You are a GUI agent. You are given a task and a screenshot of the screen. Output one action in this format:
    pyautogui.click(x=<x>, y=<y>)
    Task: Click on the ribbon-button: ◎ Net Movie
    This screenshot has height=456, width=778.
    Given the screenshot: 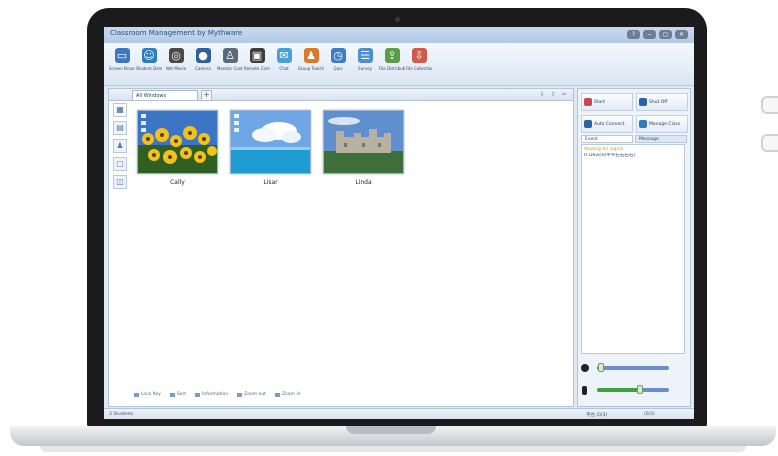 What is the action you would take?
    pyautogui.click(x=176, y=64)
    